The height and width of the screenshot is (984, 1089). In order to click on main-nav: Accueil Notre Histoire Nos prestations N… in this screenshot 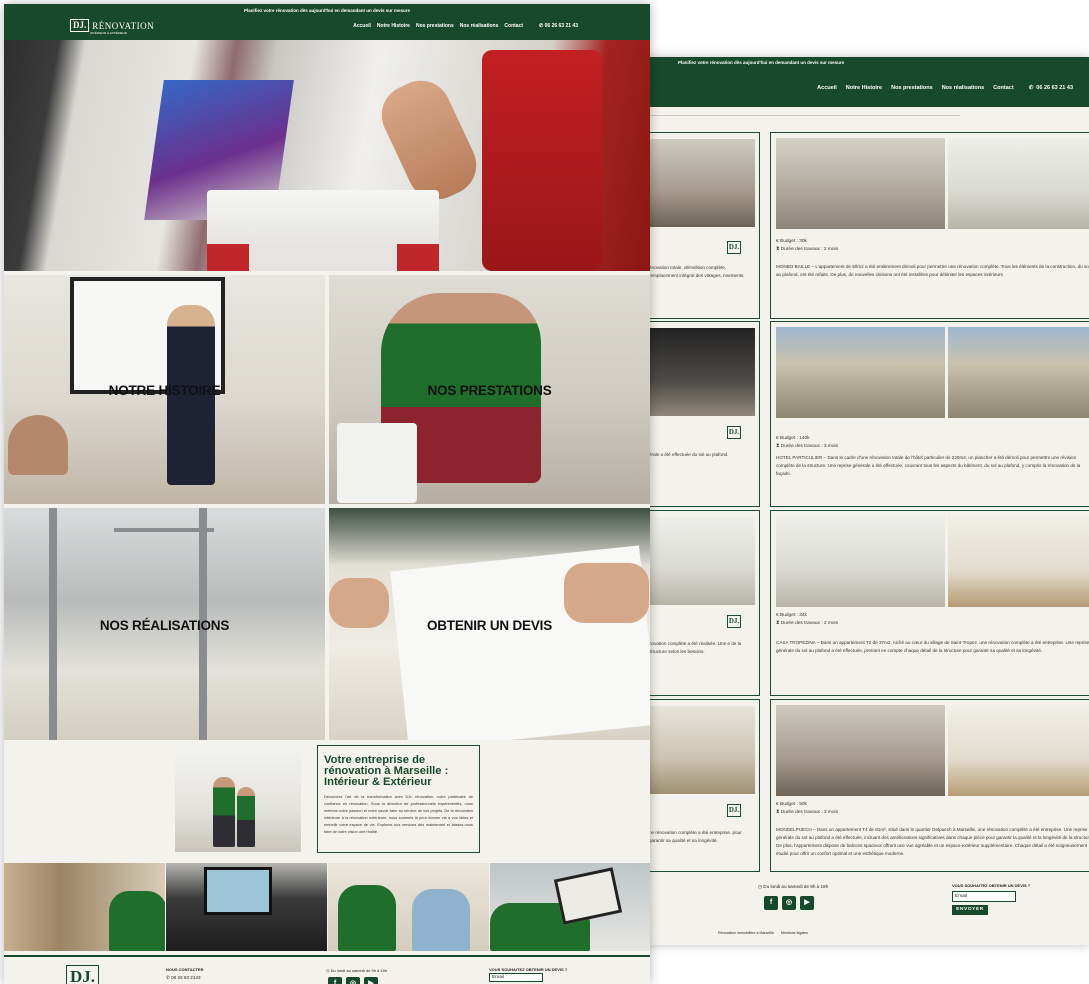, I will do `click(864, 88)`.